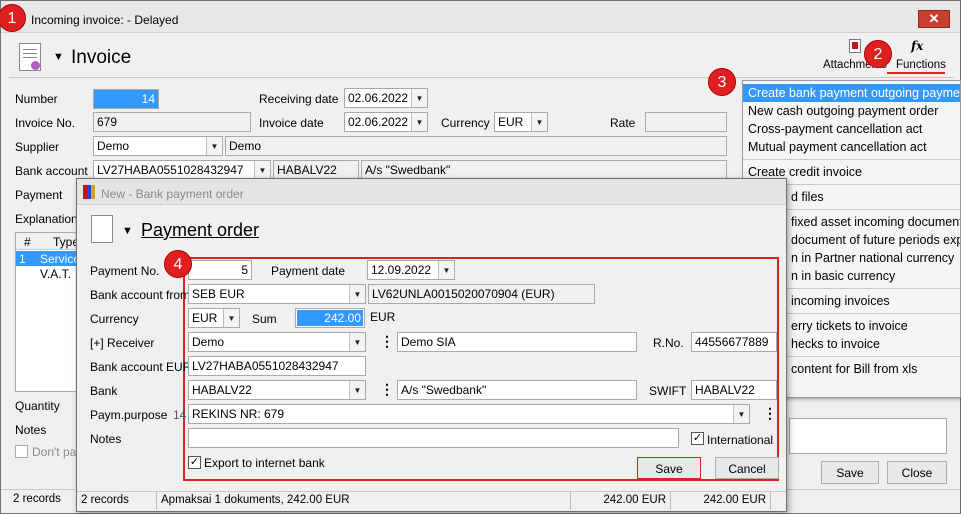 This screenshot has height=514, width=961. Describe the element at coordinates (851, 147) in the screenshot. I see `menu-item: Mutual payment cancellation act` at that location.